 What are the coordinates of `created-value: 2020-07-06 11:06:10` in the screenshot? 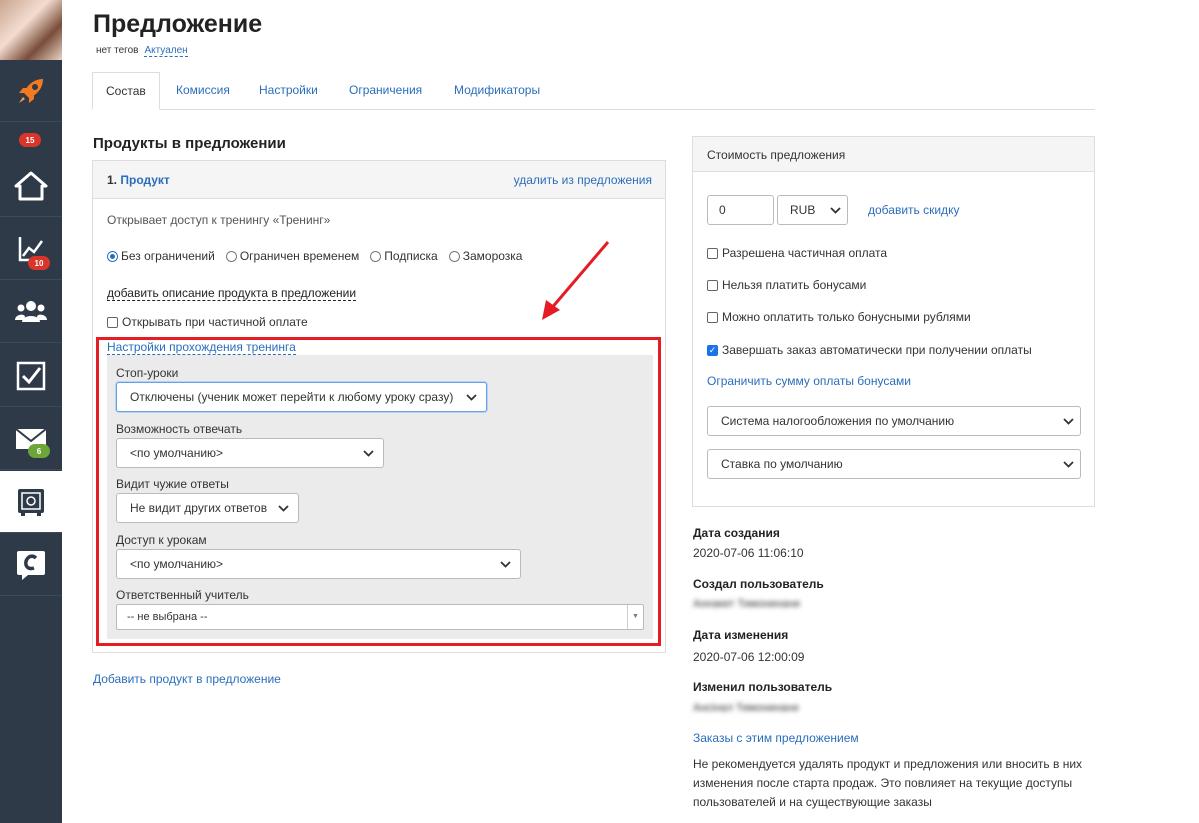 It's located at (748, 553).